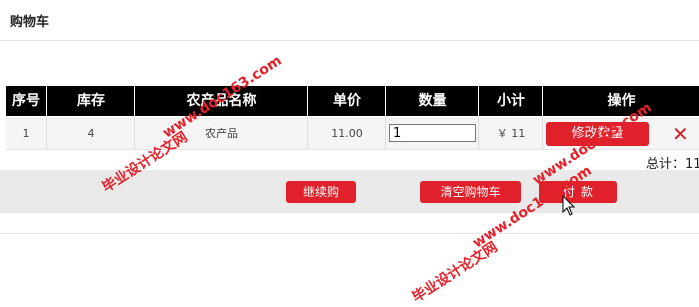 The image size is (699, 307). Describe the element at coordinates (470, 192) in the screenshot. I see `clear-cart-button: 清空购物车` at that location.